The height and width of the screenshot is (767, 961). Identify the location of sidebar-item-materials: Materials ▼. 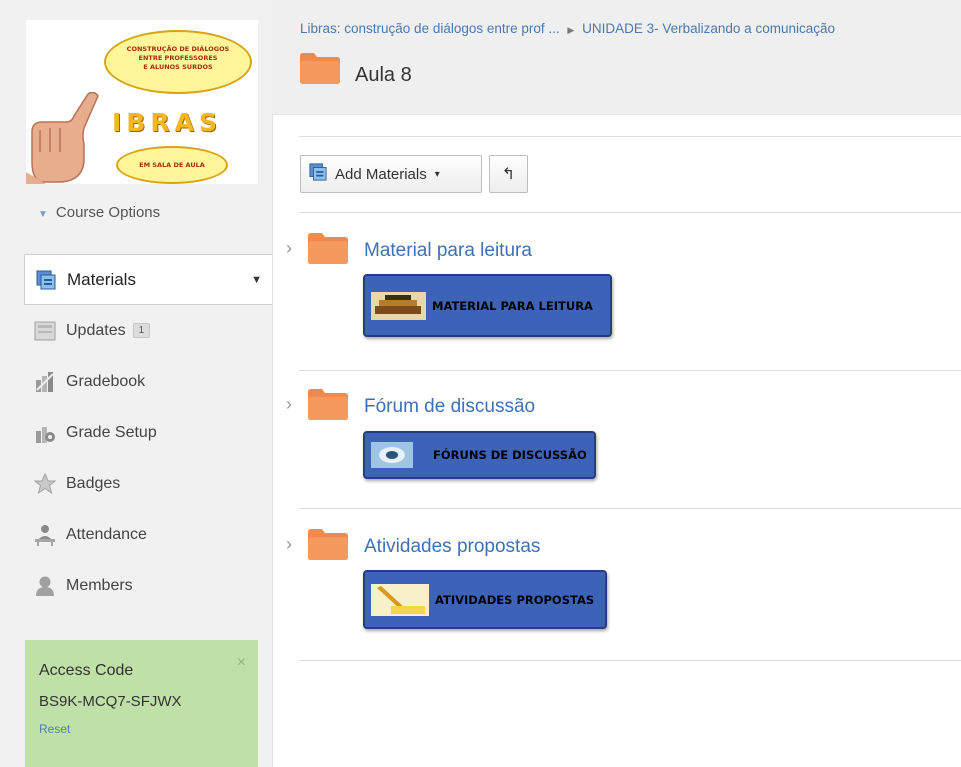
(148, 279).